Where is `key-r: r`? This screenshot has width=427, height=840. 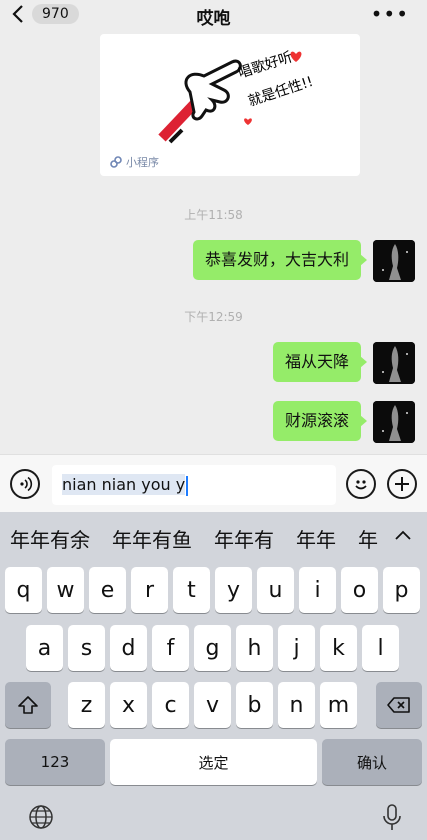 key-r: r is located at coordinates (149, 590).